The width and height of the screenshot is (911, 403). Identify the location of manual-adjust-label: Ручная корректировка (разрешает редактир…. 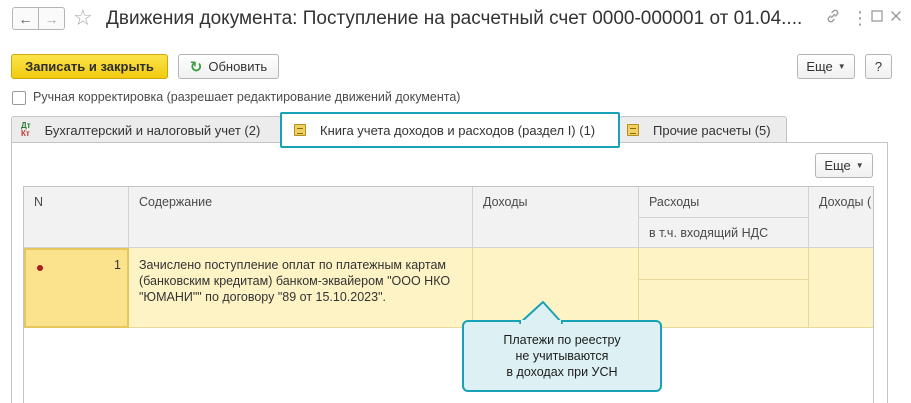
(246, 97).